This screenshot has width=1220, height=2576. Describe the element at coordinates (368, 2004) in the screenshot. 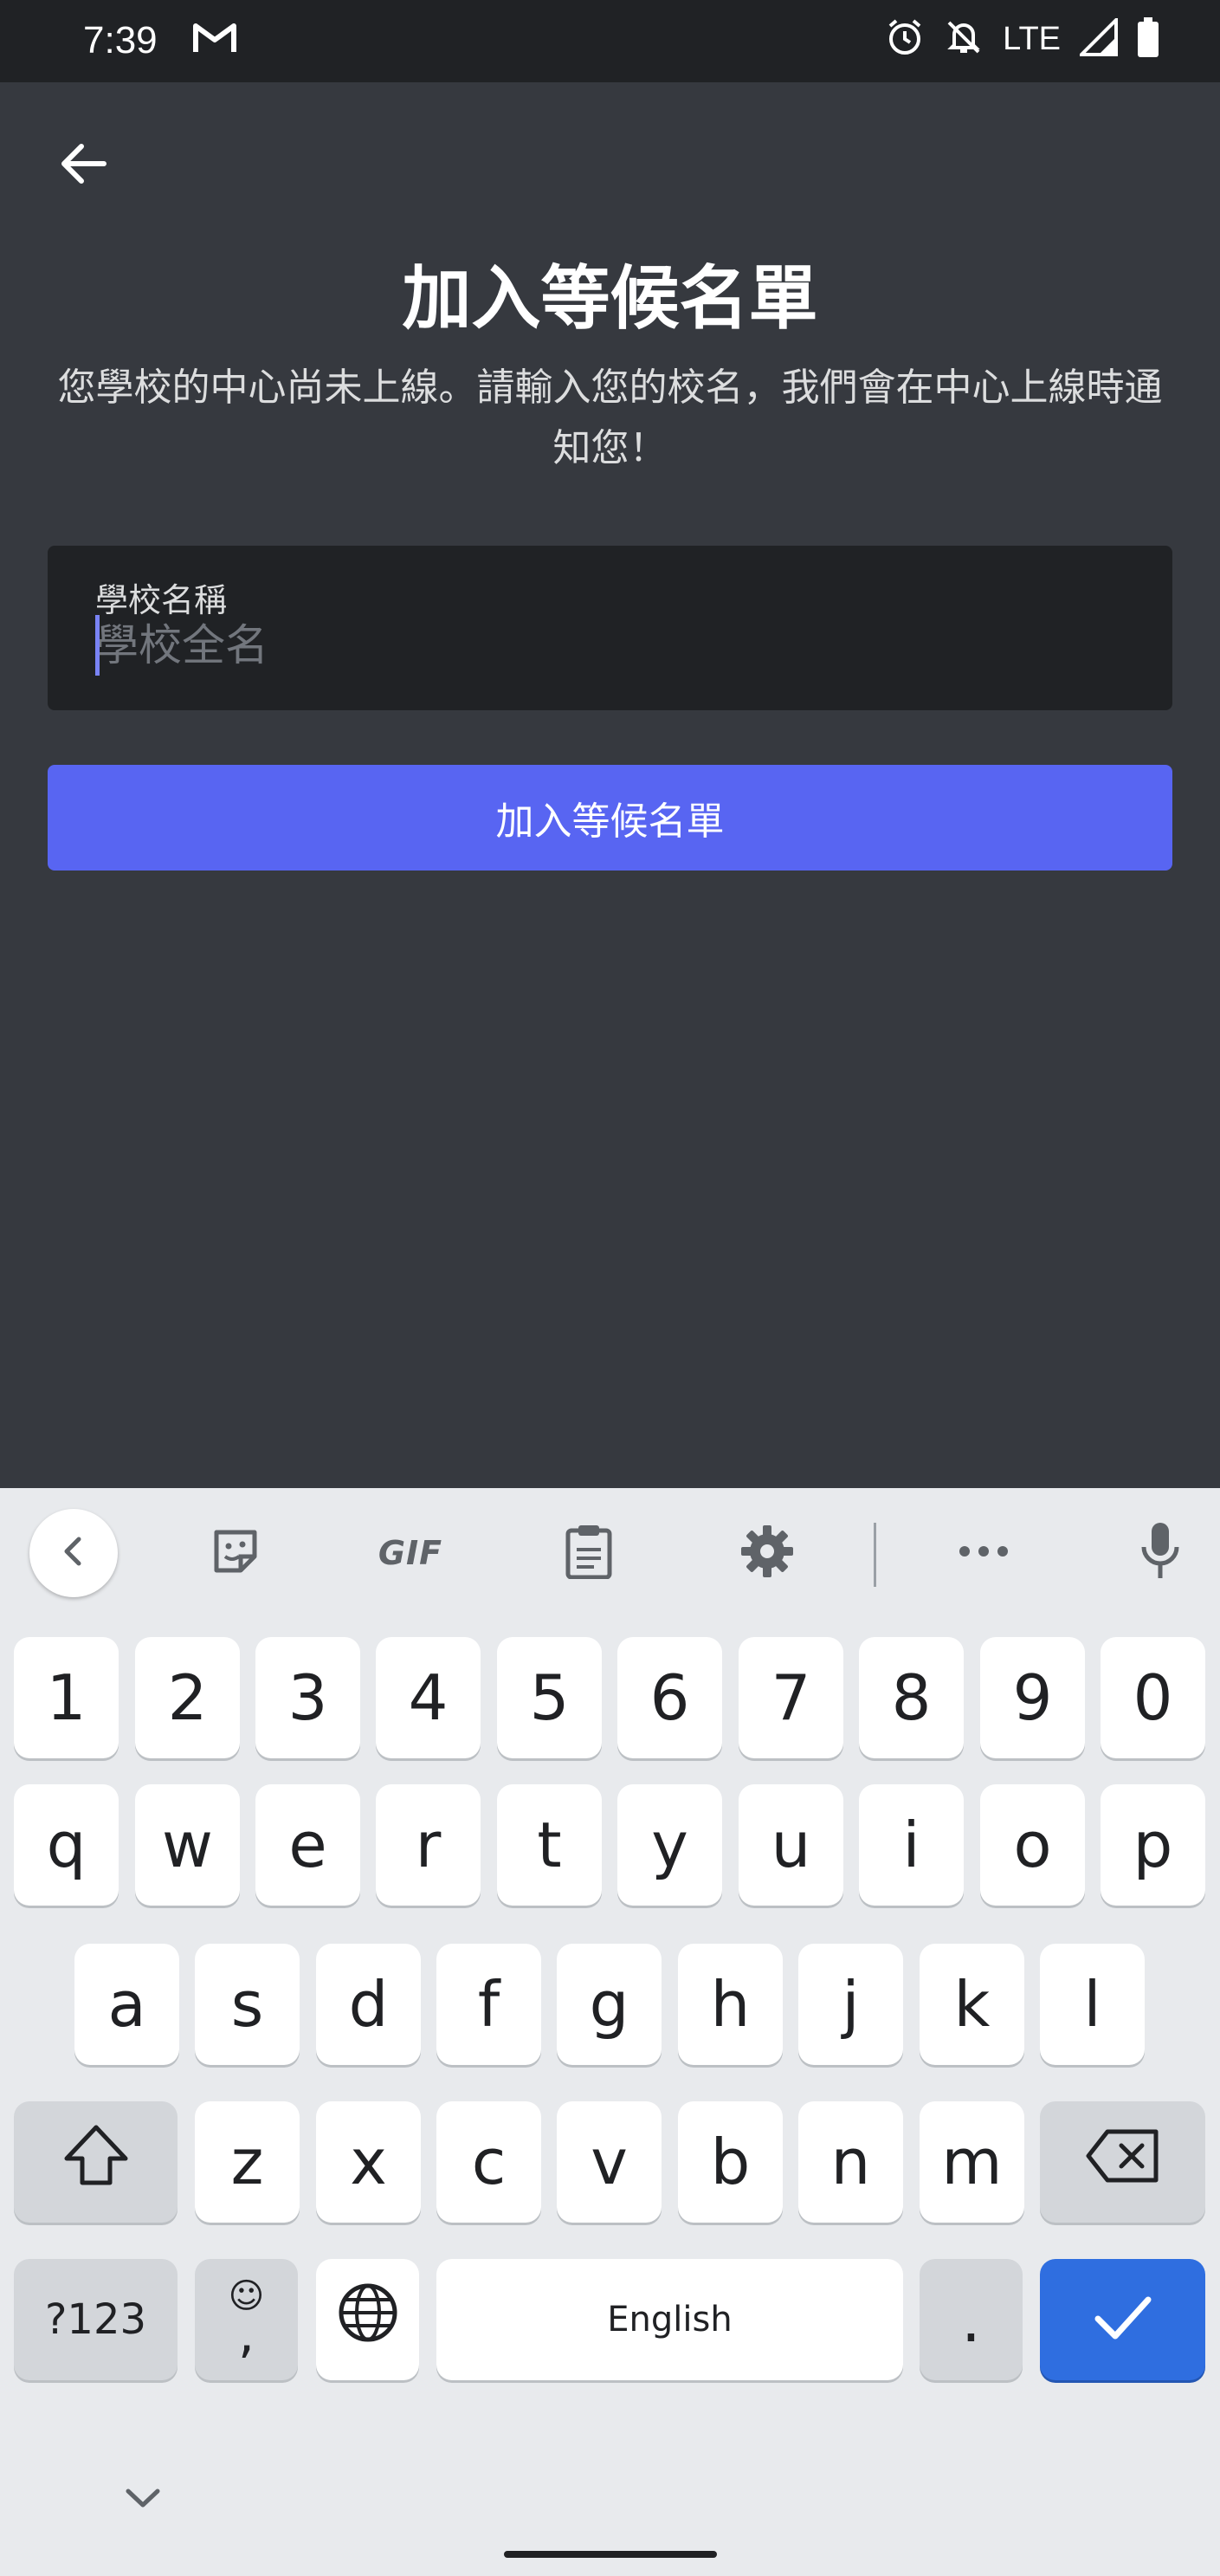

I see `key-d: d` at that location.